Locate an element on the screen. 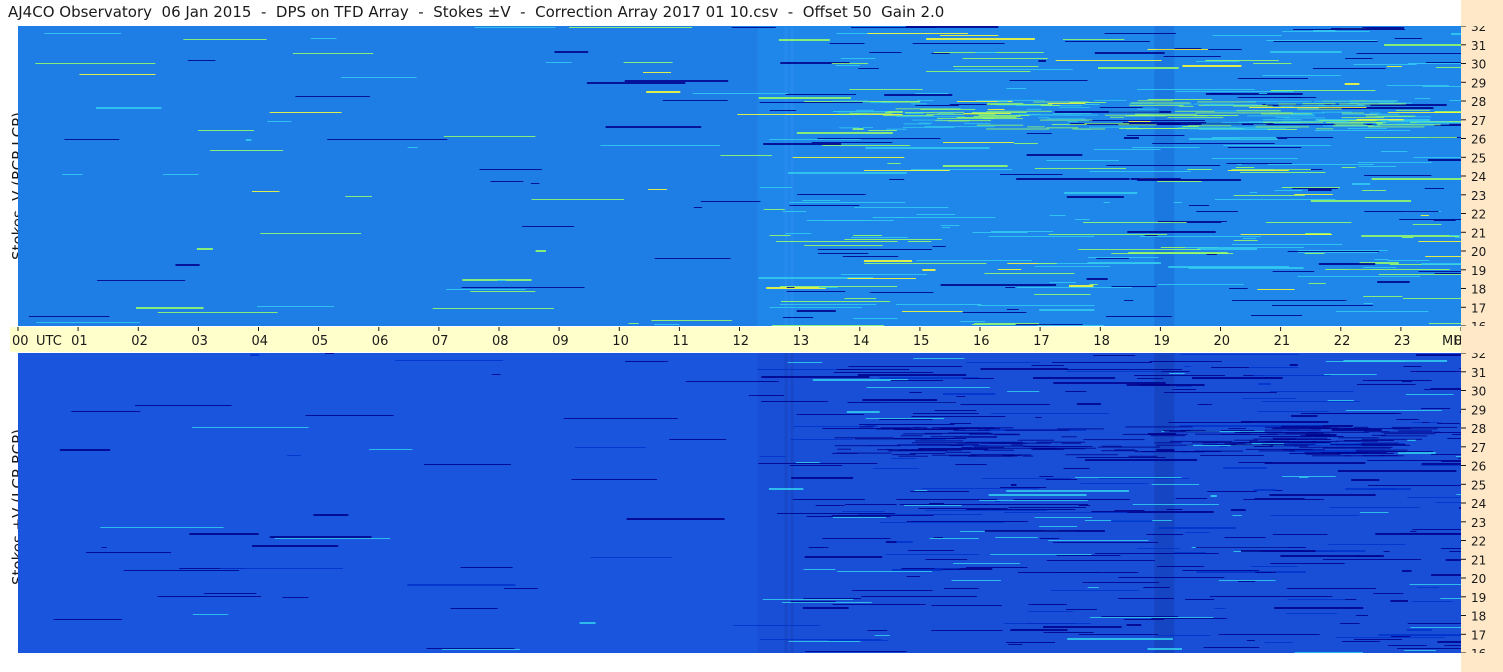 The height and width of the screenshot is (672, 1503). bottom-frequency-axis: 32 31 30 29 28 27 26 25 24 23 22 21 20 19 18 17 16 is located at coordinates (1473, 503).